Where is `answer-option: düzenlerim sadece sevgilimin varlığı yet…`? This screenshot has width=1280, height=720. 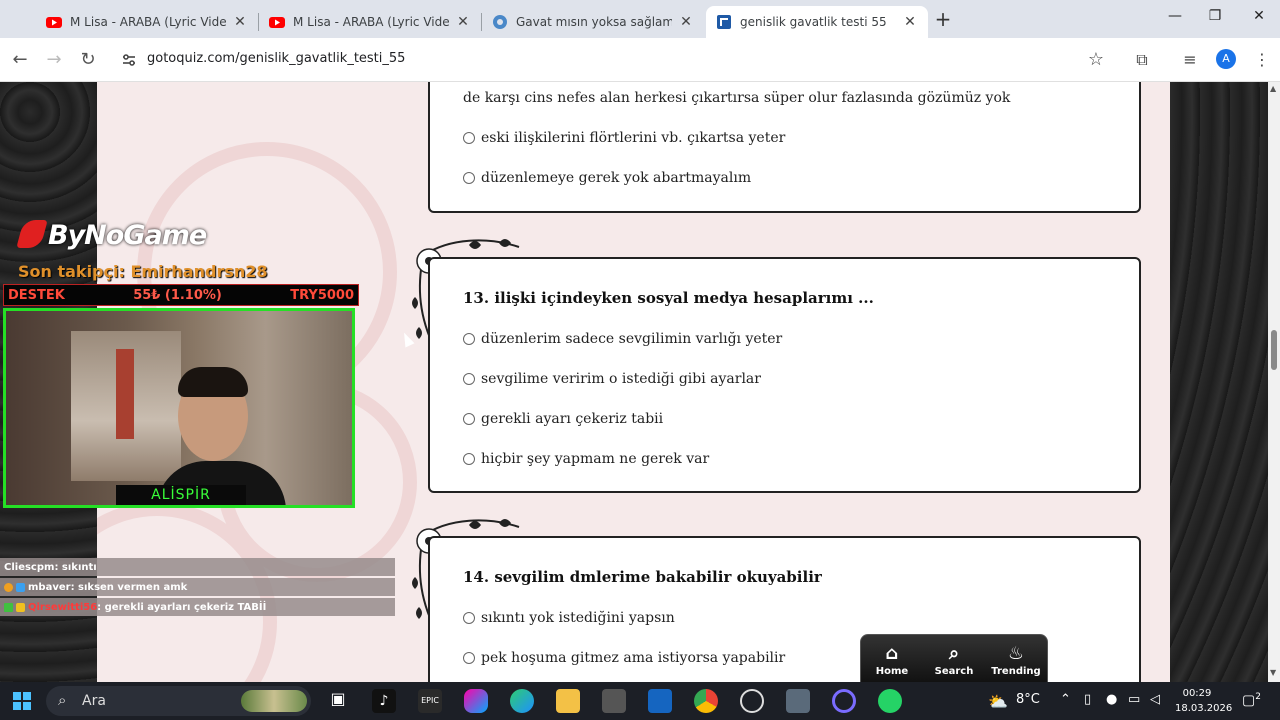 answer-option: düzenlerim sadece sevgilimin varlığı yet… is located at coordinates (622, 339).